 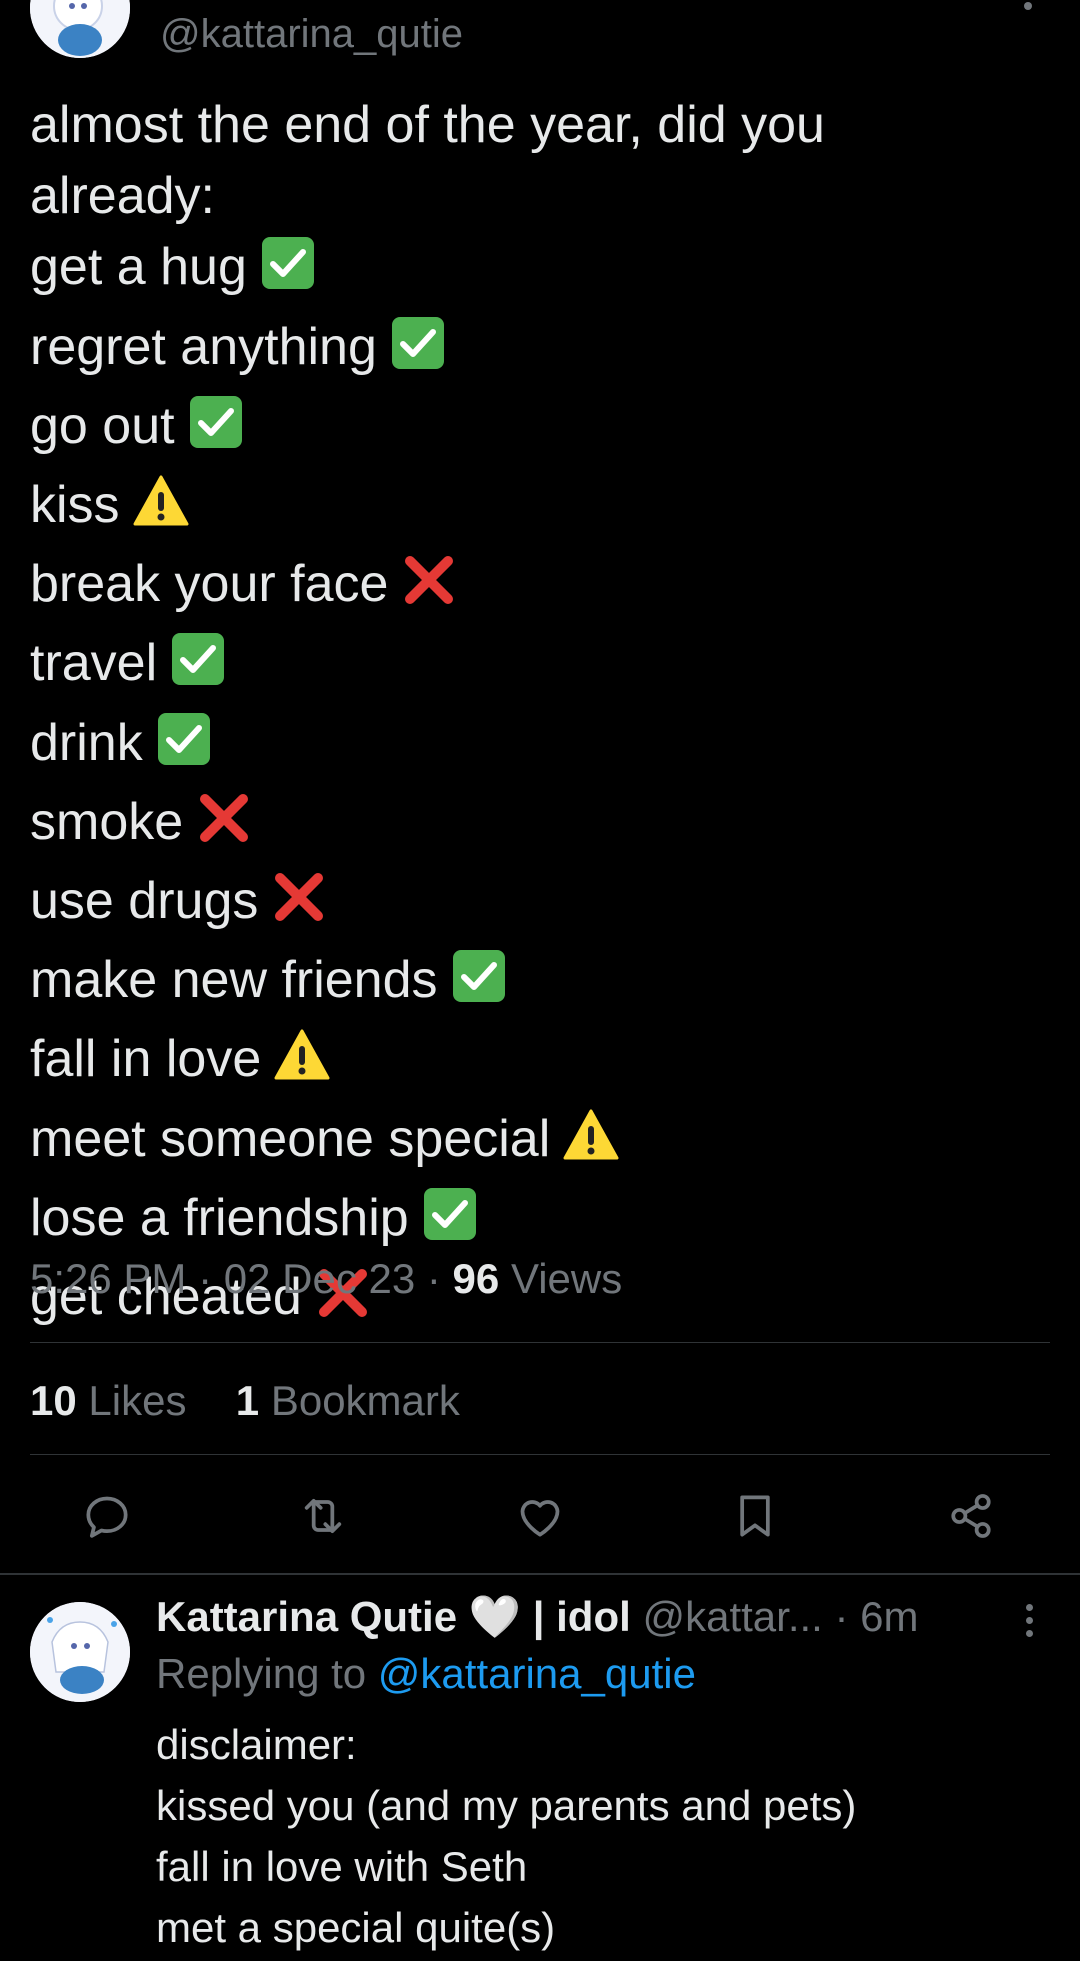 What do you see at coordinates (319, 1278) in the screenshot?
I see `tweet-date: 02 Dec 23` at bounding box center [319, 1278].